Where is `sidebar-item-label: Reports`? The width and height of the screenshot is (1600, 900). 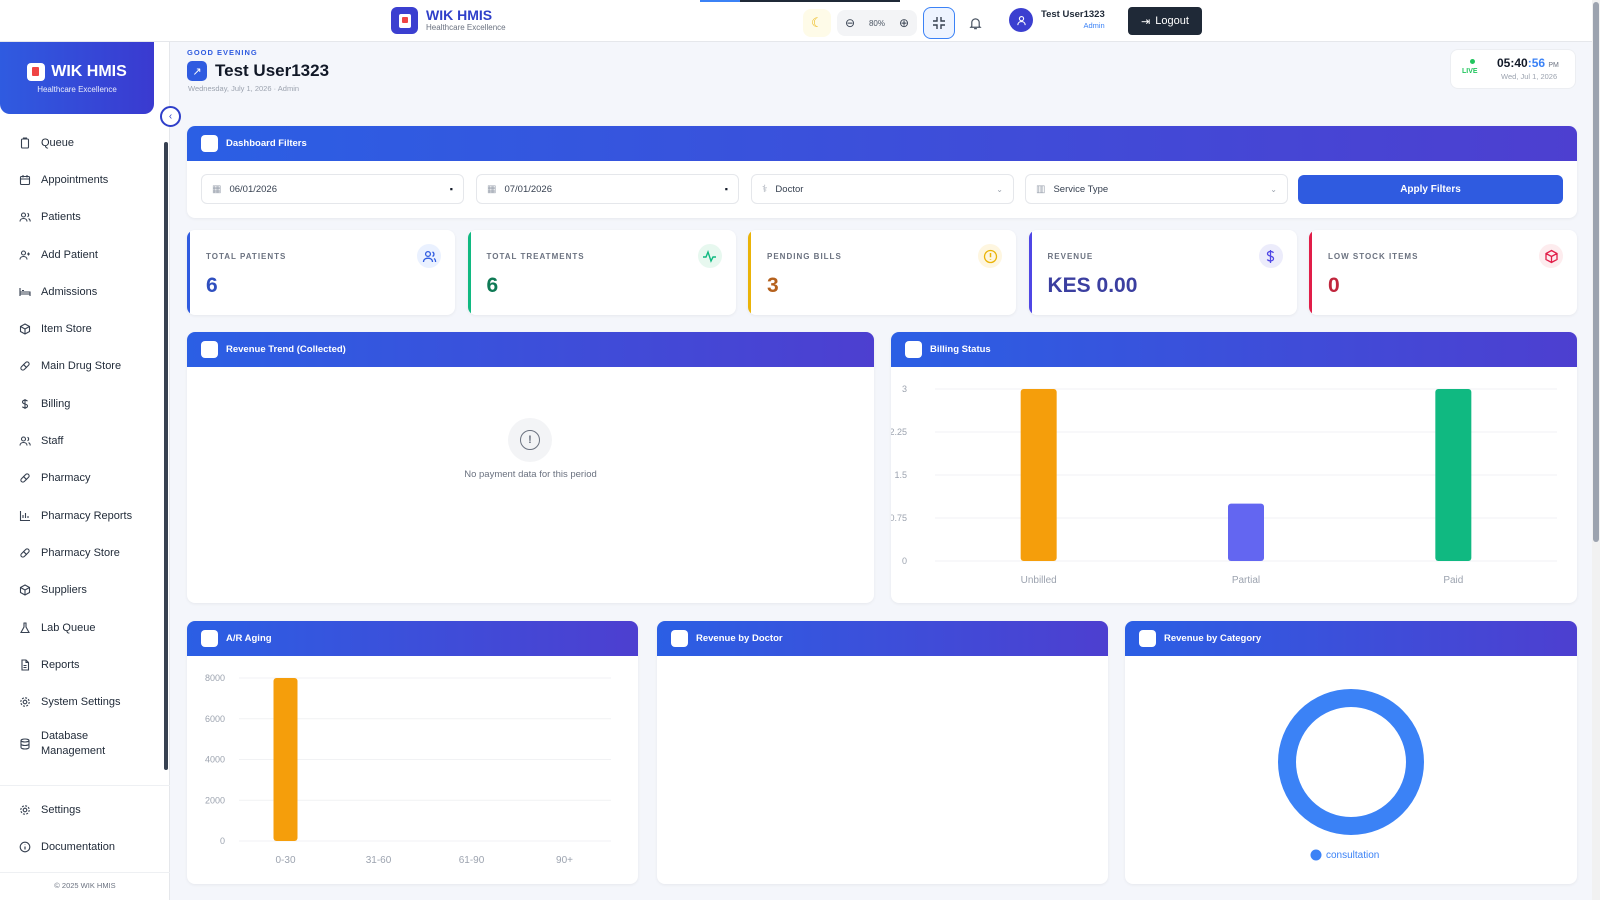
sidebar-item-label: Reports is located at coordinates (60, 664).